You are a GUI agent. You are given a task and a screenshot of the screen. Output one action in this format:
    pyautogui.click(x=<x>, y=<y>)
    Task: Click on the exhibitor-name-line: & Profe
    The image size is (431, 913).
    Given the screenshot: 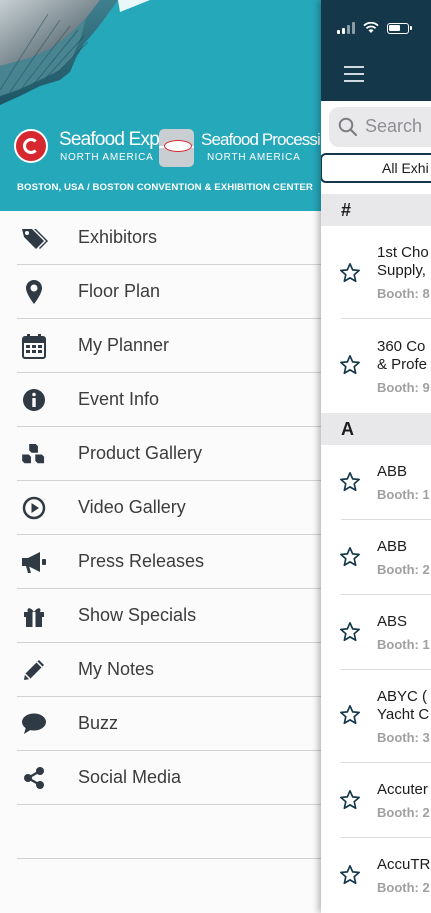 What is the action you would take?
    pyautogui.click(x=402, y=364)
    